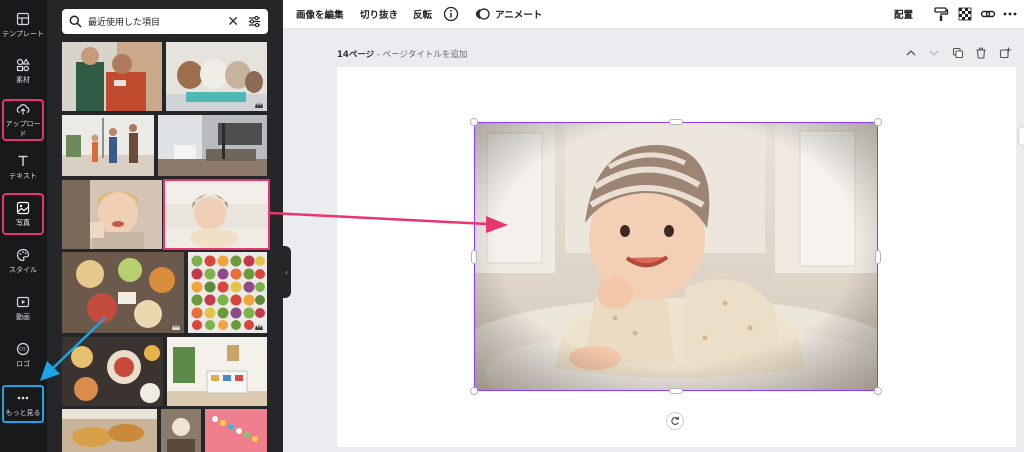  Describe the element at coordinates (981, 53) in the screenshot. I see `trash-icon` at that location.